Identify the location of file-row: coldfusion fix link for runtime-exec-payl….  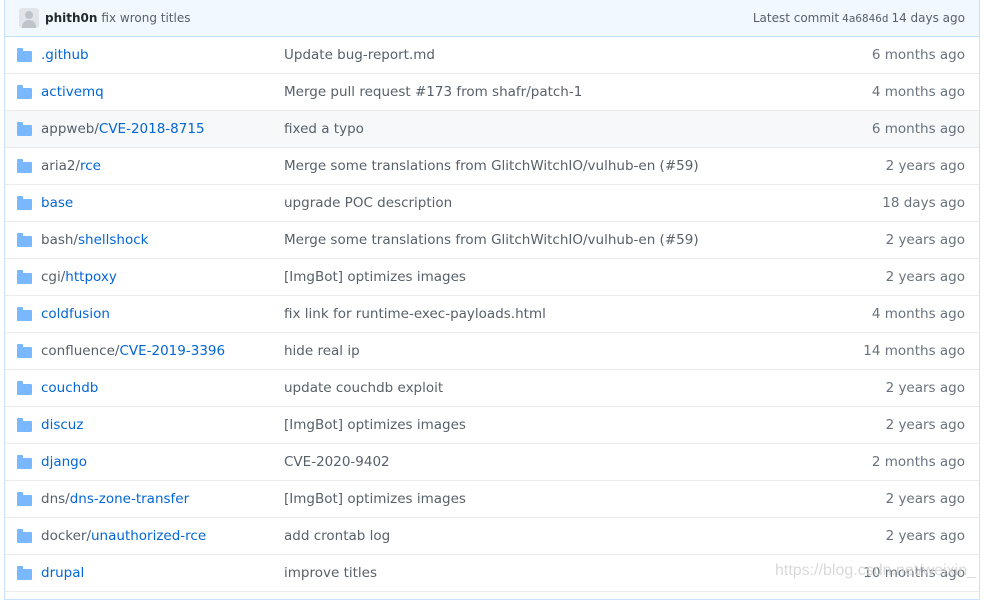
(492, 314).